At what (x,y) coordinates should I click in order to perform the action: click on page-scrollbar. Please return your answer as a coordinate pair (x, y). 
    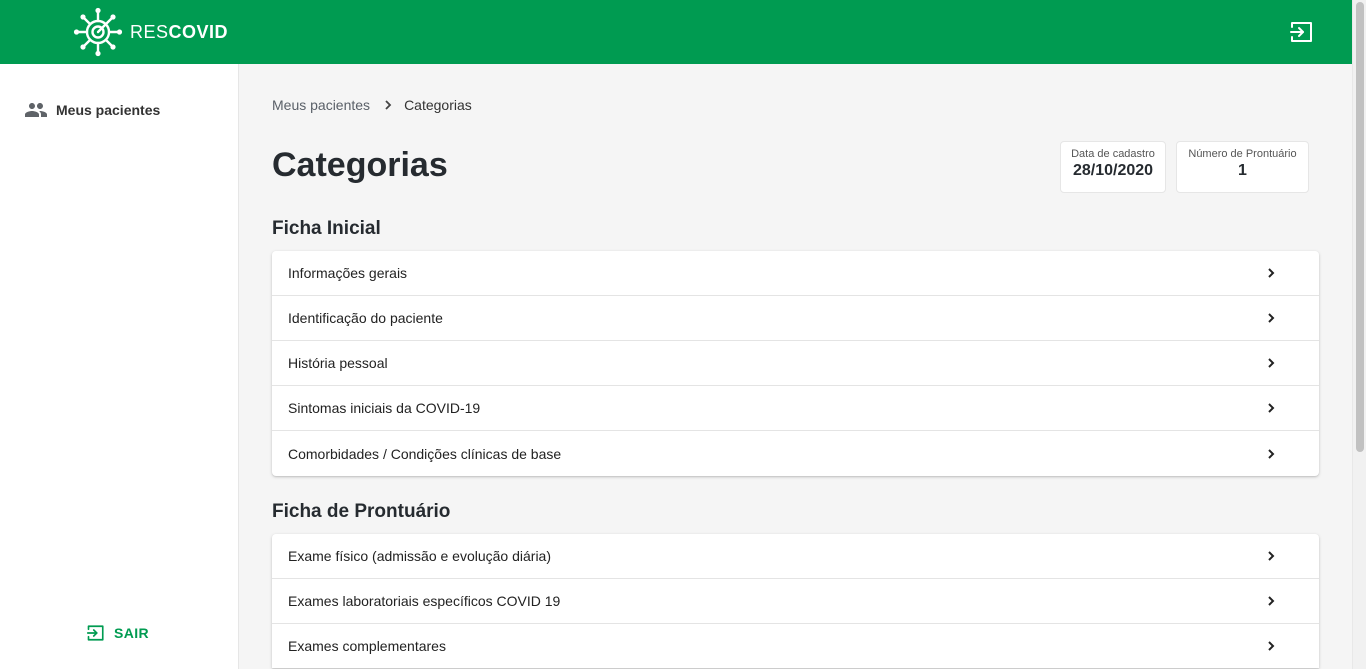
    Looking at the image, I should click on (1359, 334).